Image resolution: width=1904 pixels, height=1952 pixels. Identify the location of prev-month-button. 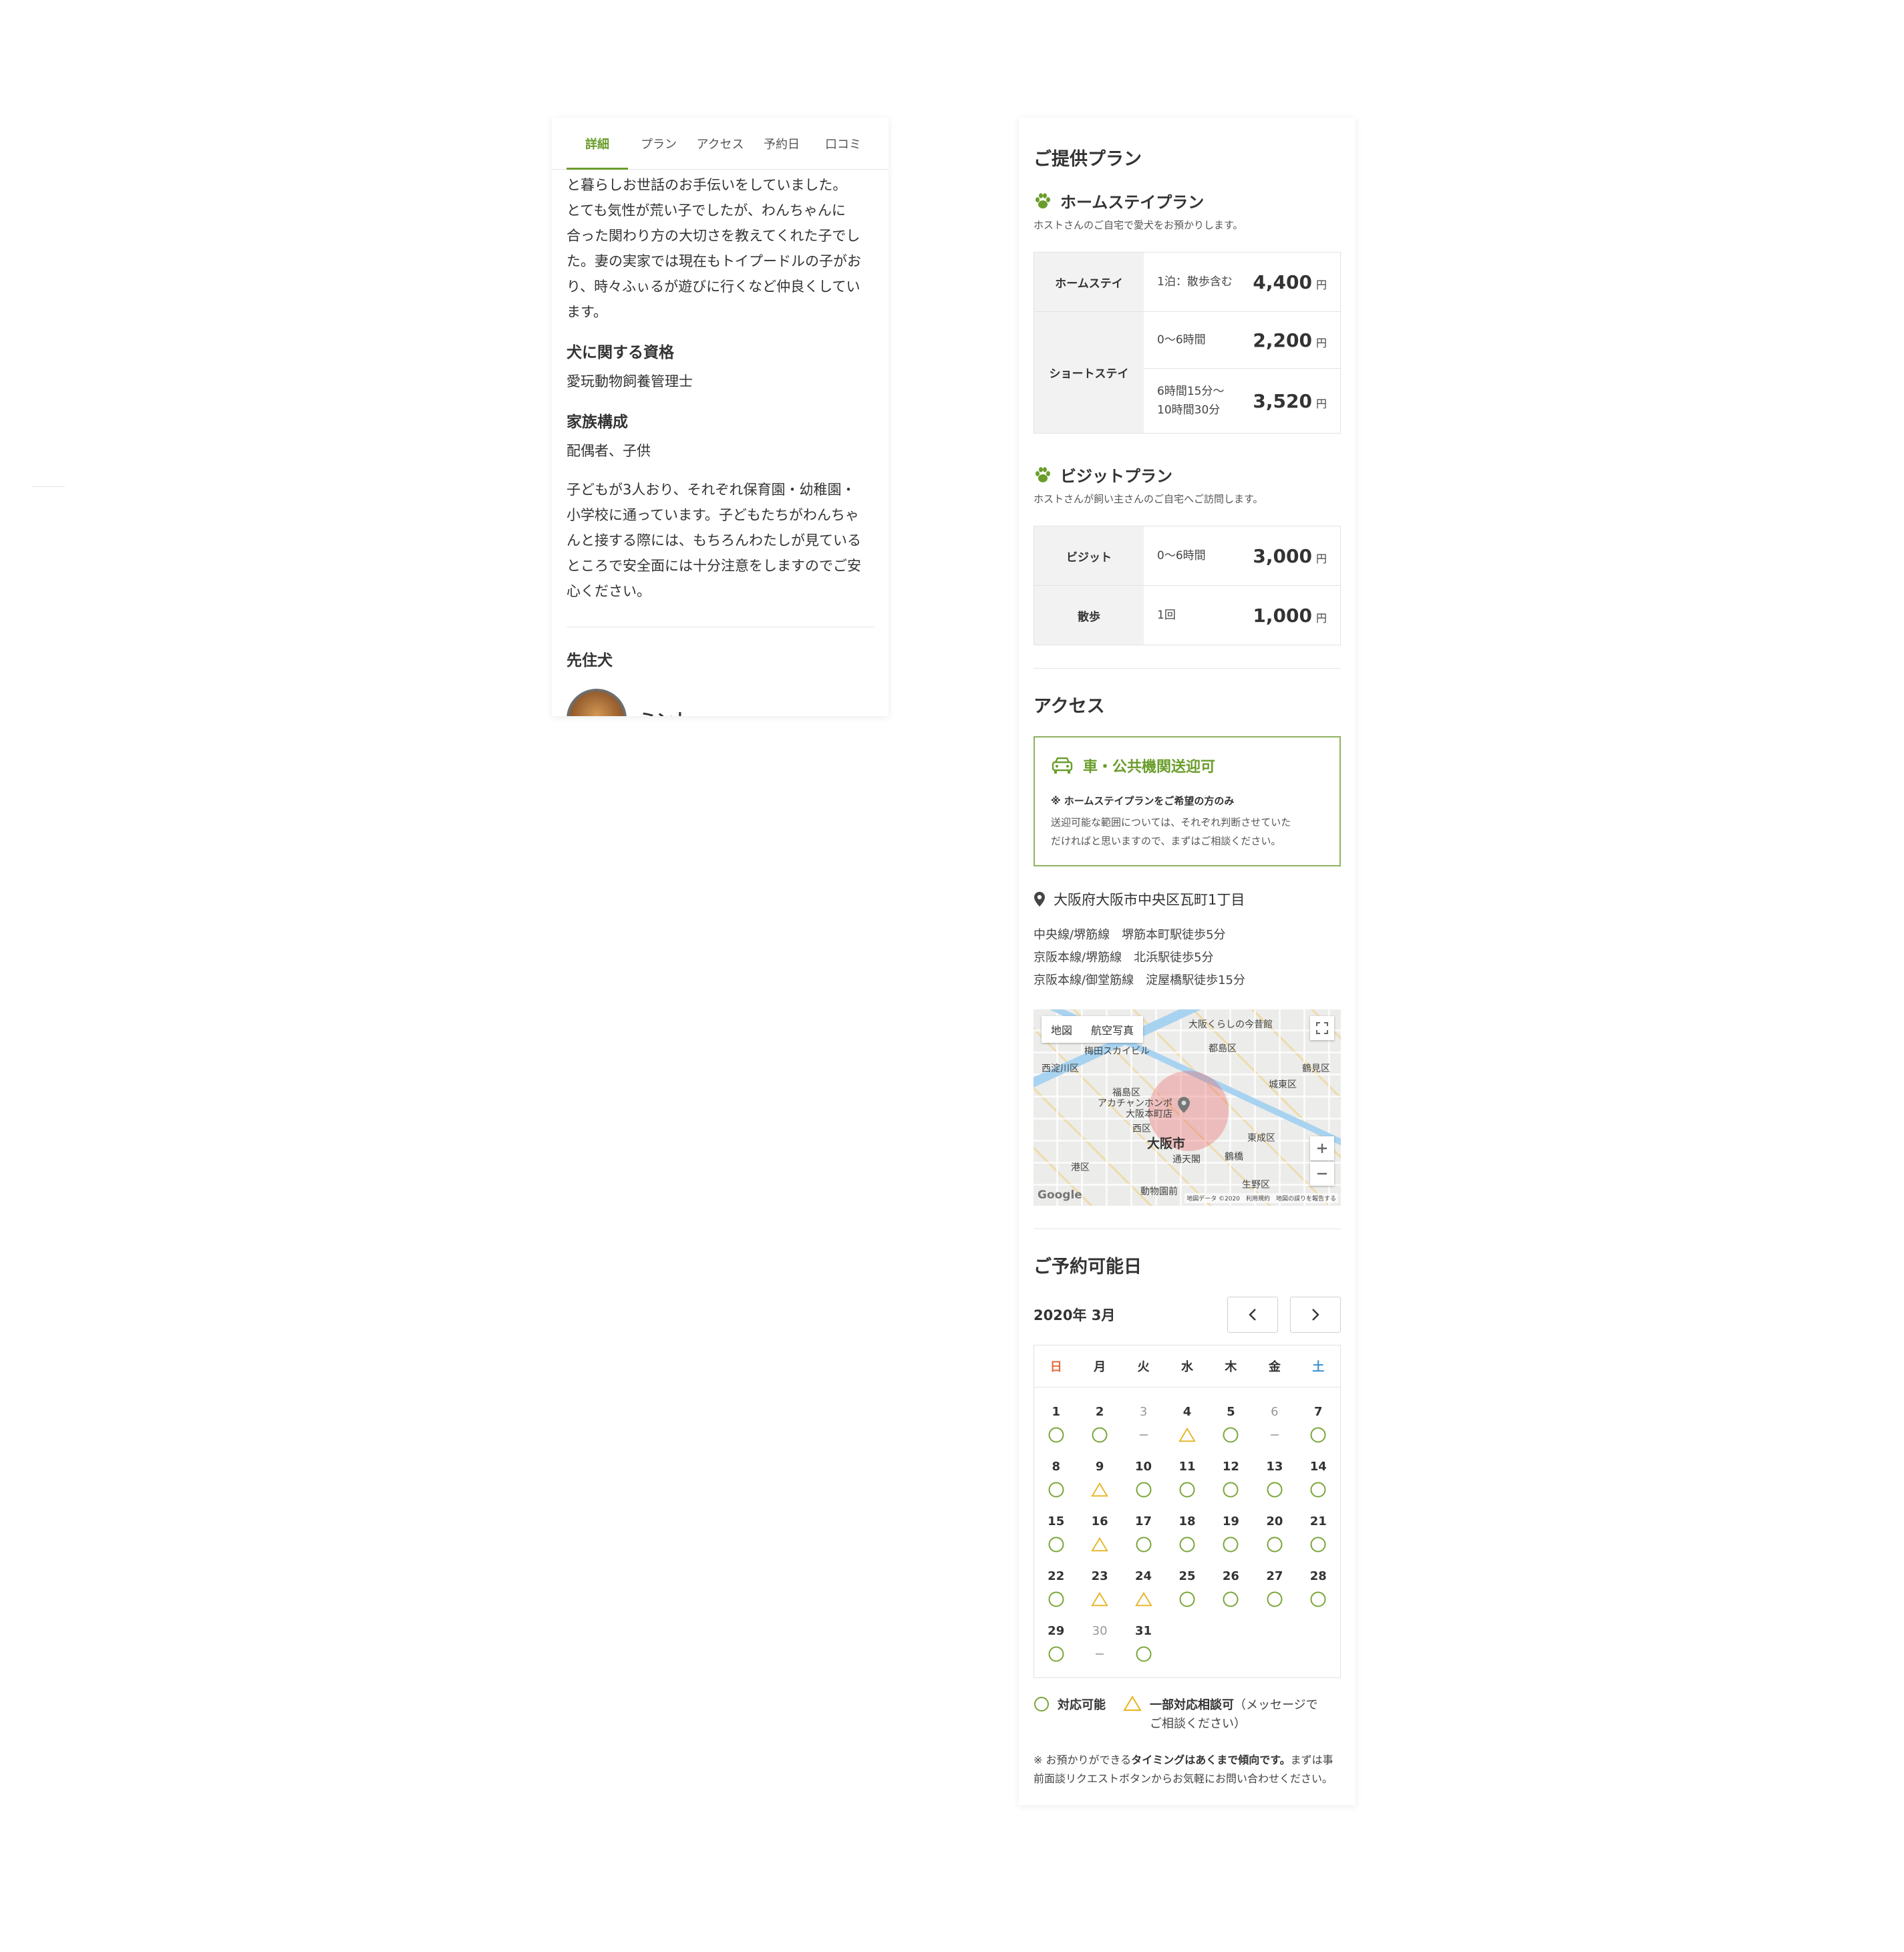
(1252, 1315).